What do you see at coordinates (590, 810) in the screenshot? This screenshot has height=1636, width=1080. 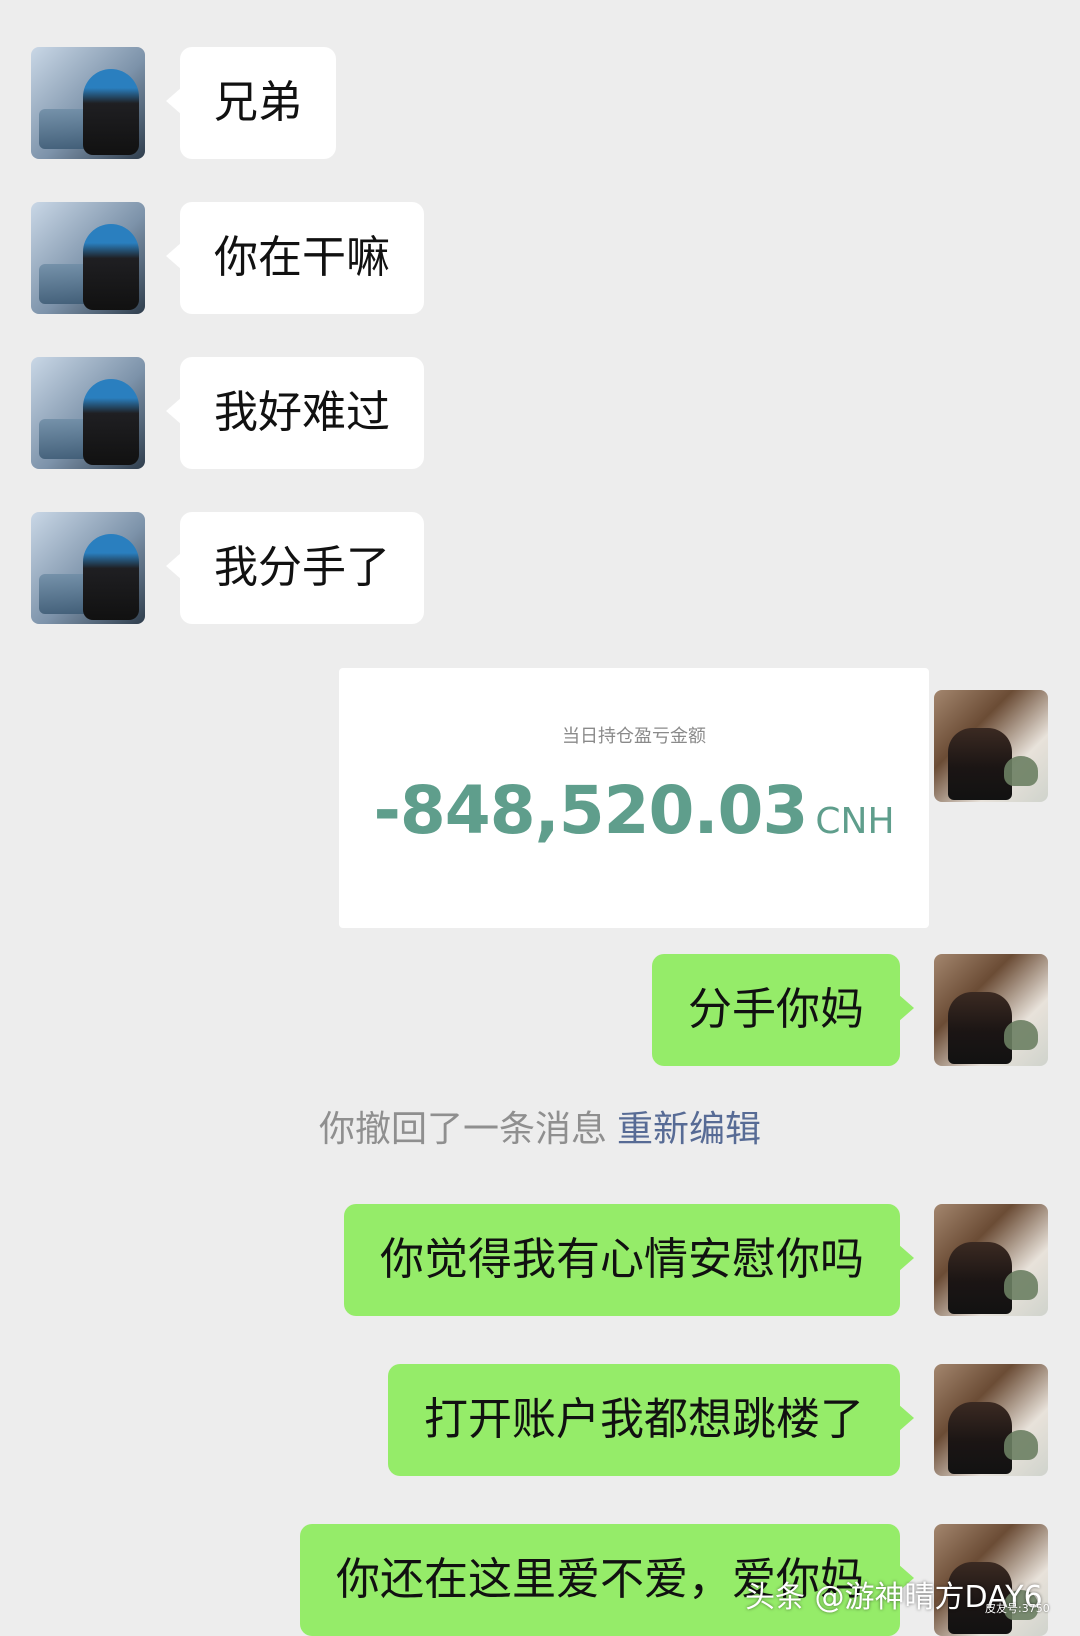 I see `pnl-amount: -848,520.03` at bounding box center [590, 810].